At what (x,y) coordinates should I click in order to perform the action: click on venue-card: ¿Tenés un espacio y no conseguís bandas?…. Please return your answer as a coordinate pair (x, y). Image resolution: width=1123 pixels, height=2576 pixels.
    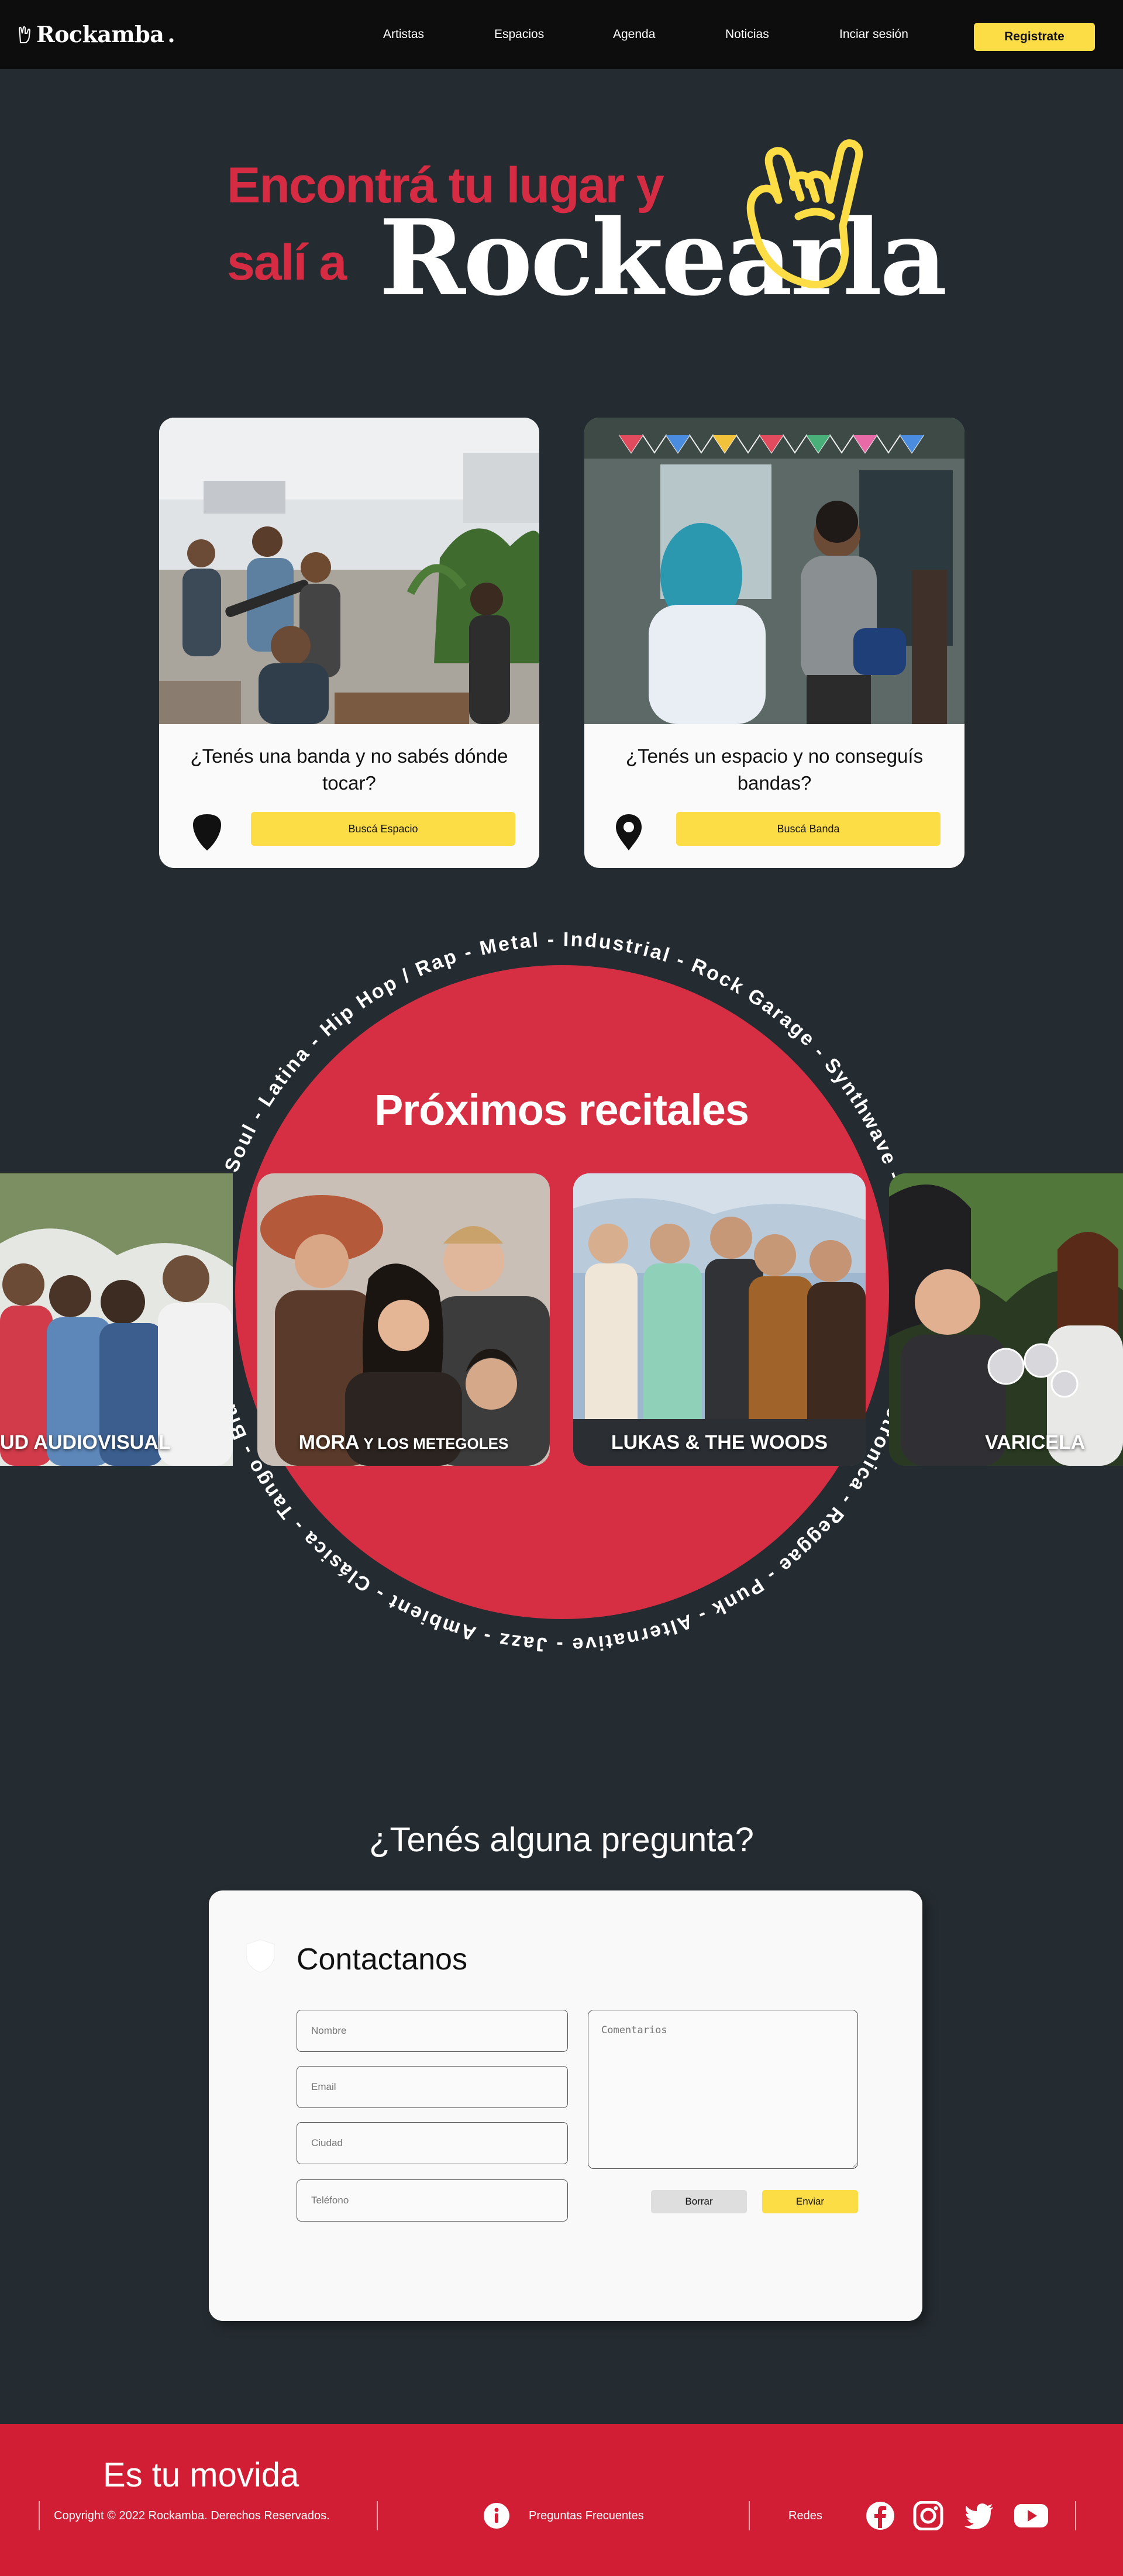
    Looking at the image, I should click on (774, 643).